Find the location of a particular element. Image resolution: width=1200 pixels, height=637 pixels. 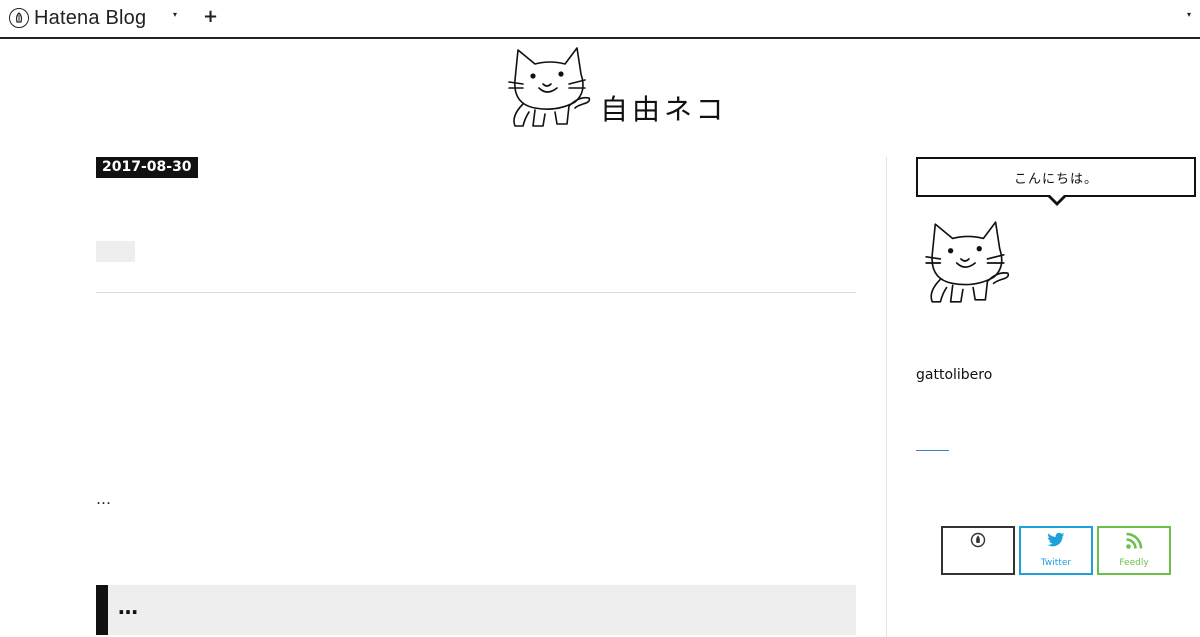

speech-bubble-tail-fill is located at coordinates (1057, 198).